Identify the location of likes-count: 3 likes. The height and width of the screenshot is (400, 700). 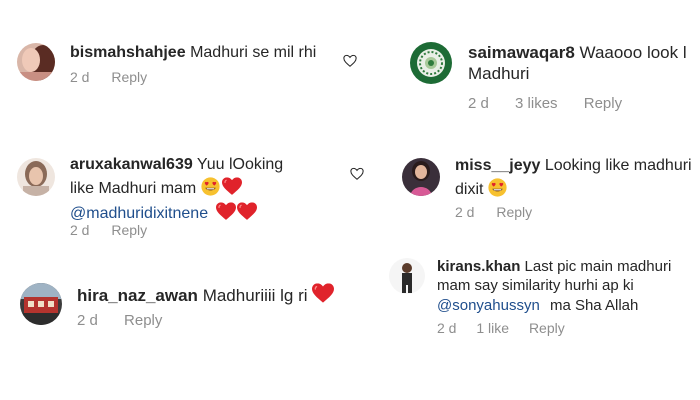
(536, 103).